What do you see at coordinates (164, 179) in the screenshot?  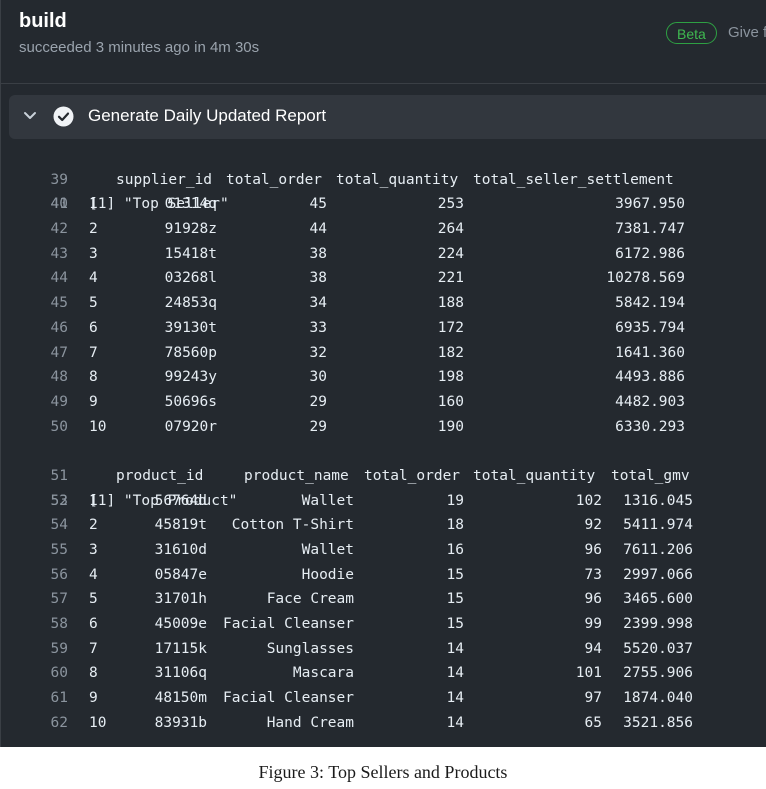 I see `column-header-supplier-id: supplier_id` at bounding box center [164, 179].